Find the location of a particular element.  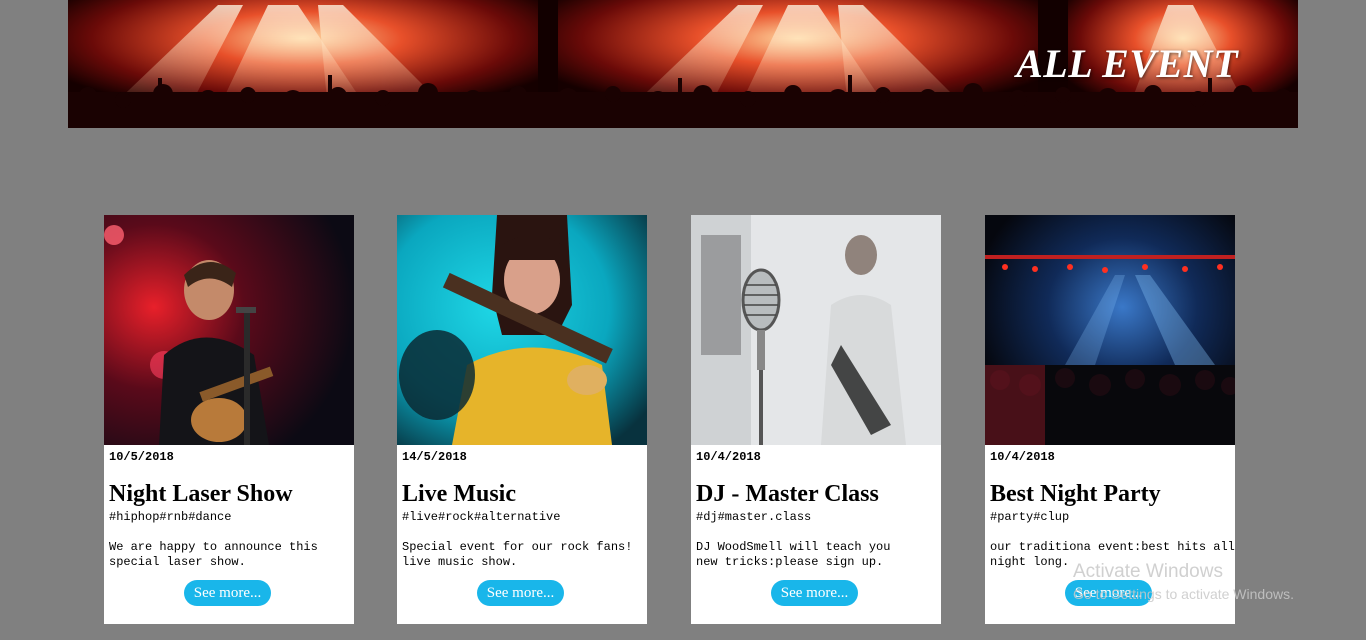

event-description-line: DJ WoodSmell will teach you is located at coordinates (793, 547).